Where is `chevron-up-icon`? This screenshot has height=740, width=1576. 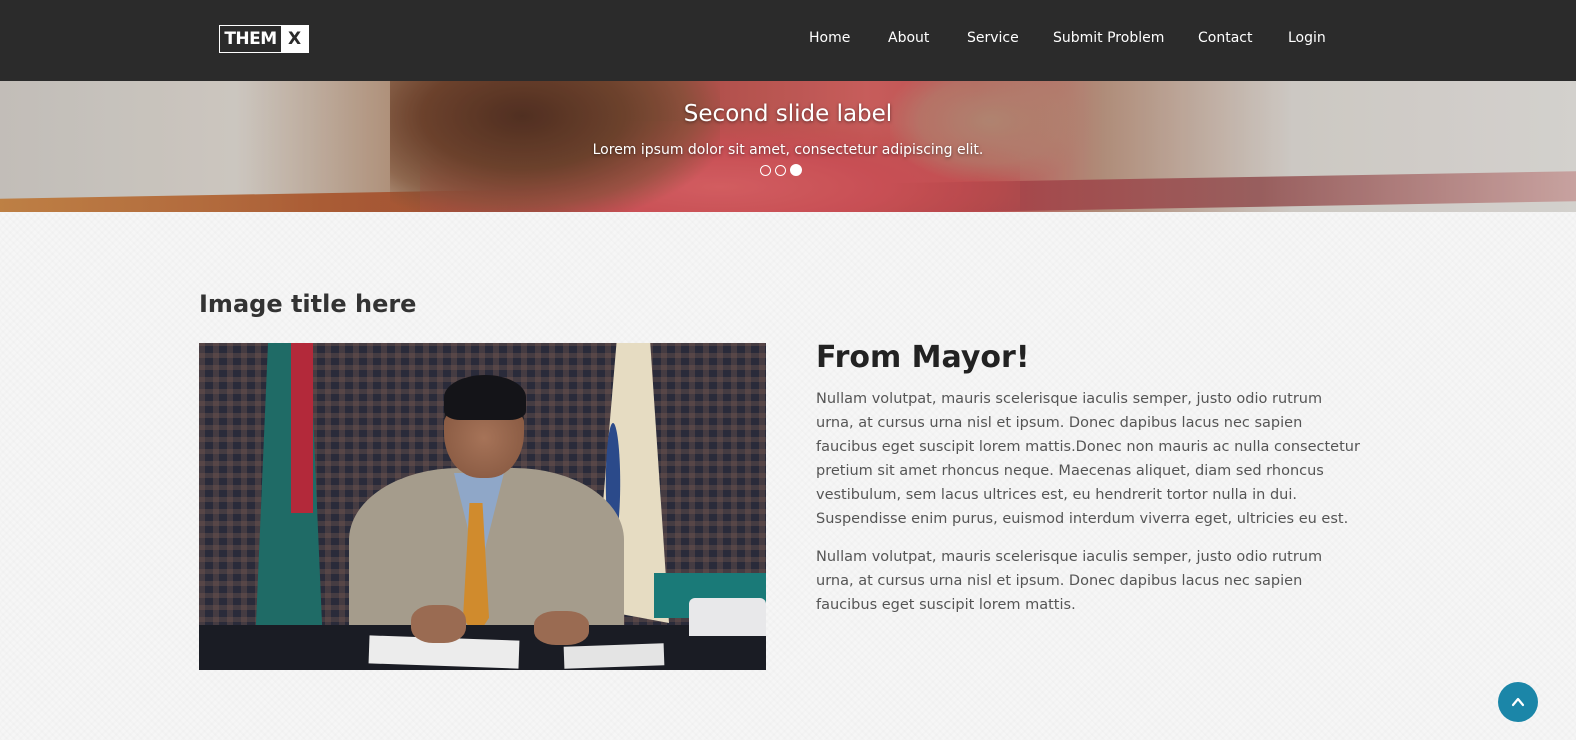
chevron-up-icon is located at coordinates (1518, 702).